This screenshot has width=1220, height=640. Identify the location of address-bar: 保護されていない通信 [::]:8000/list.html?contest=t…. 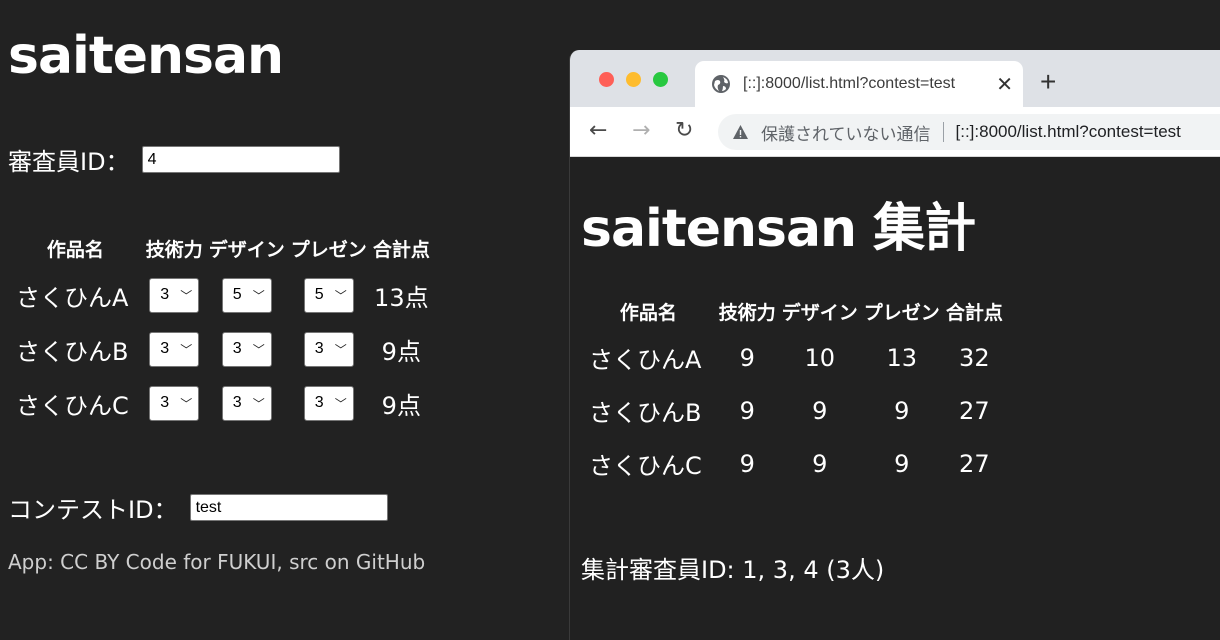
(969, 132).